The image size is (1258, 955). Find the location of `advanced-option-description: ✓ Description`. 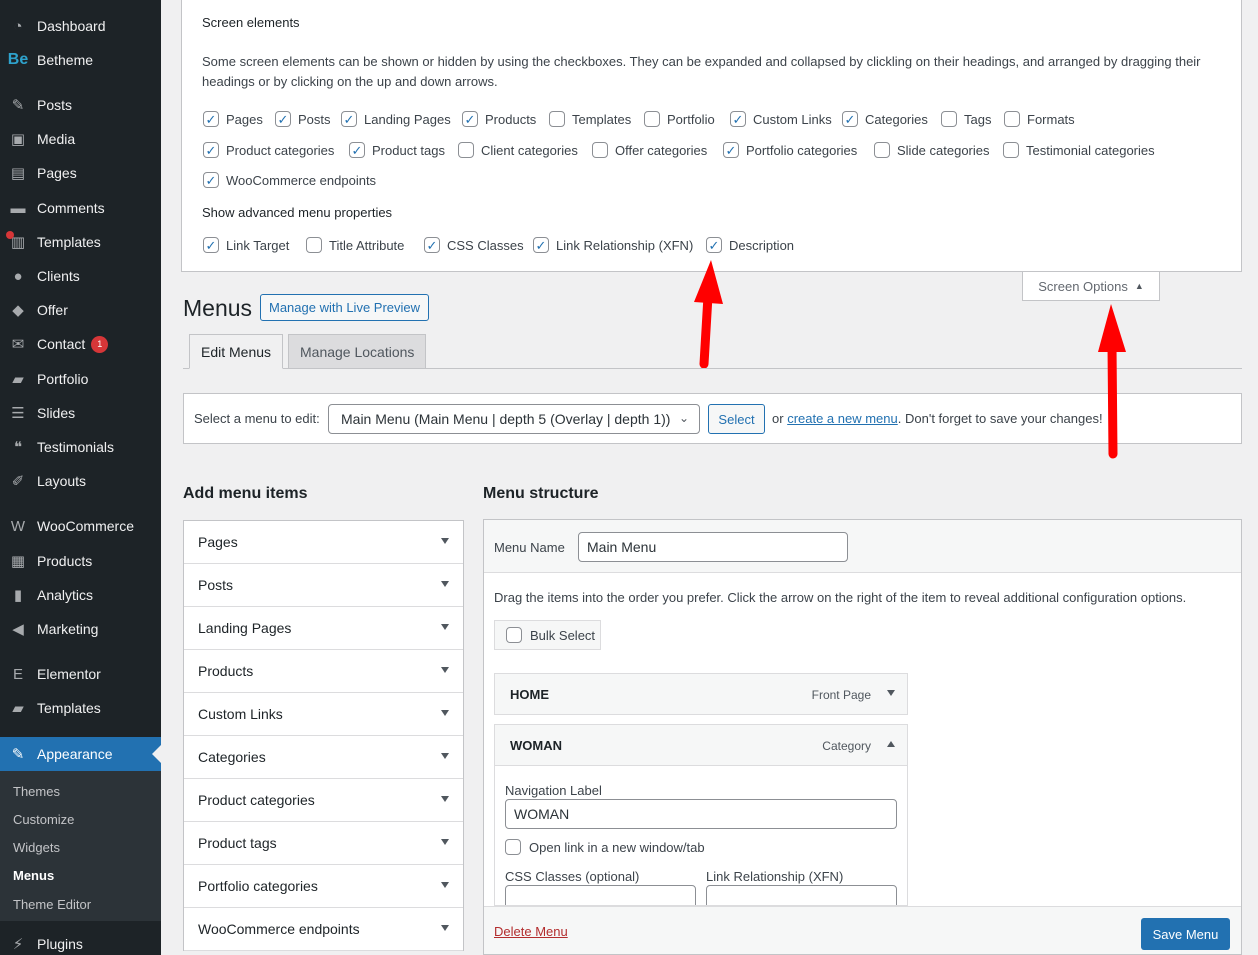

advanced-option-description: ✓ Description is located at coordinates (750, 245).